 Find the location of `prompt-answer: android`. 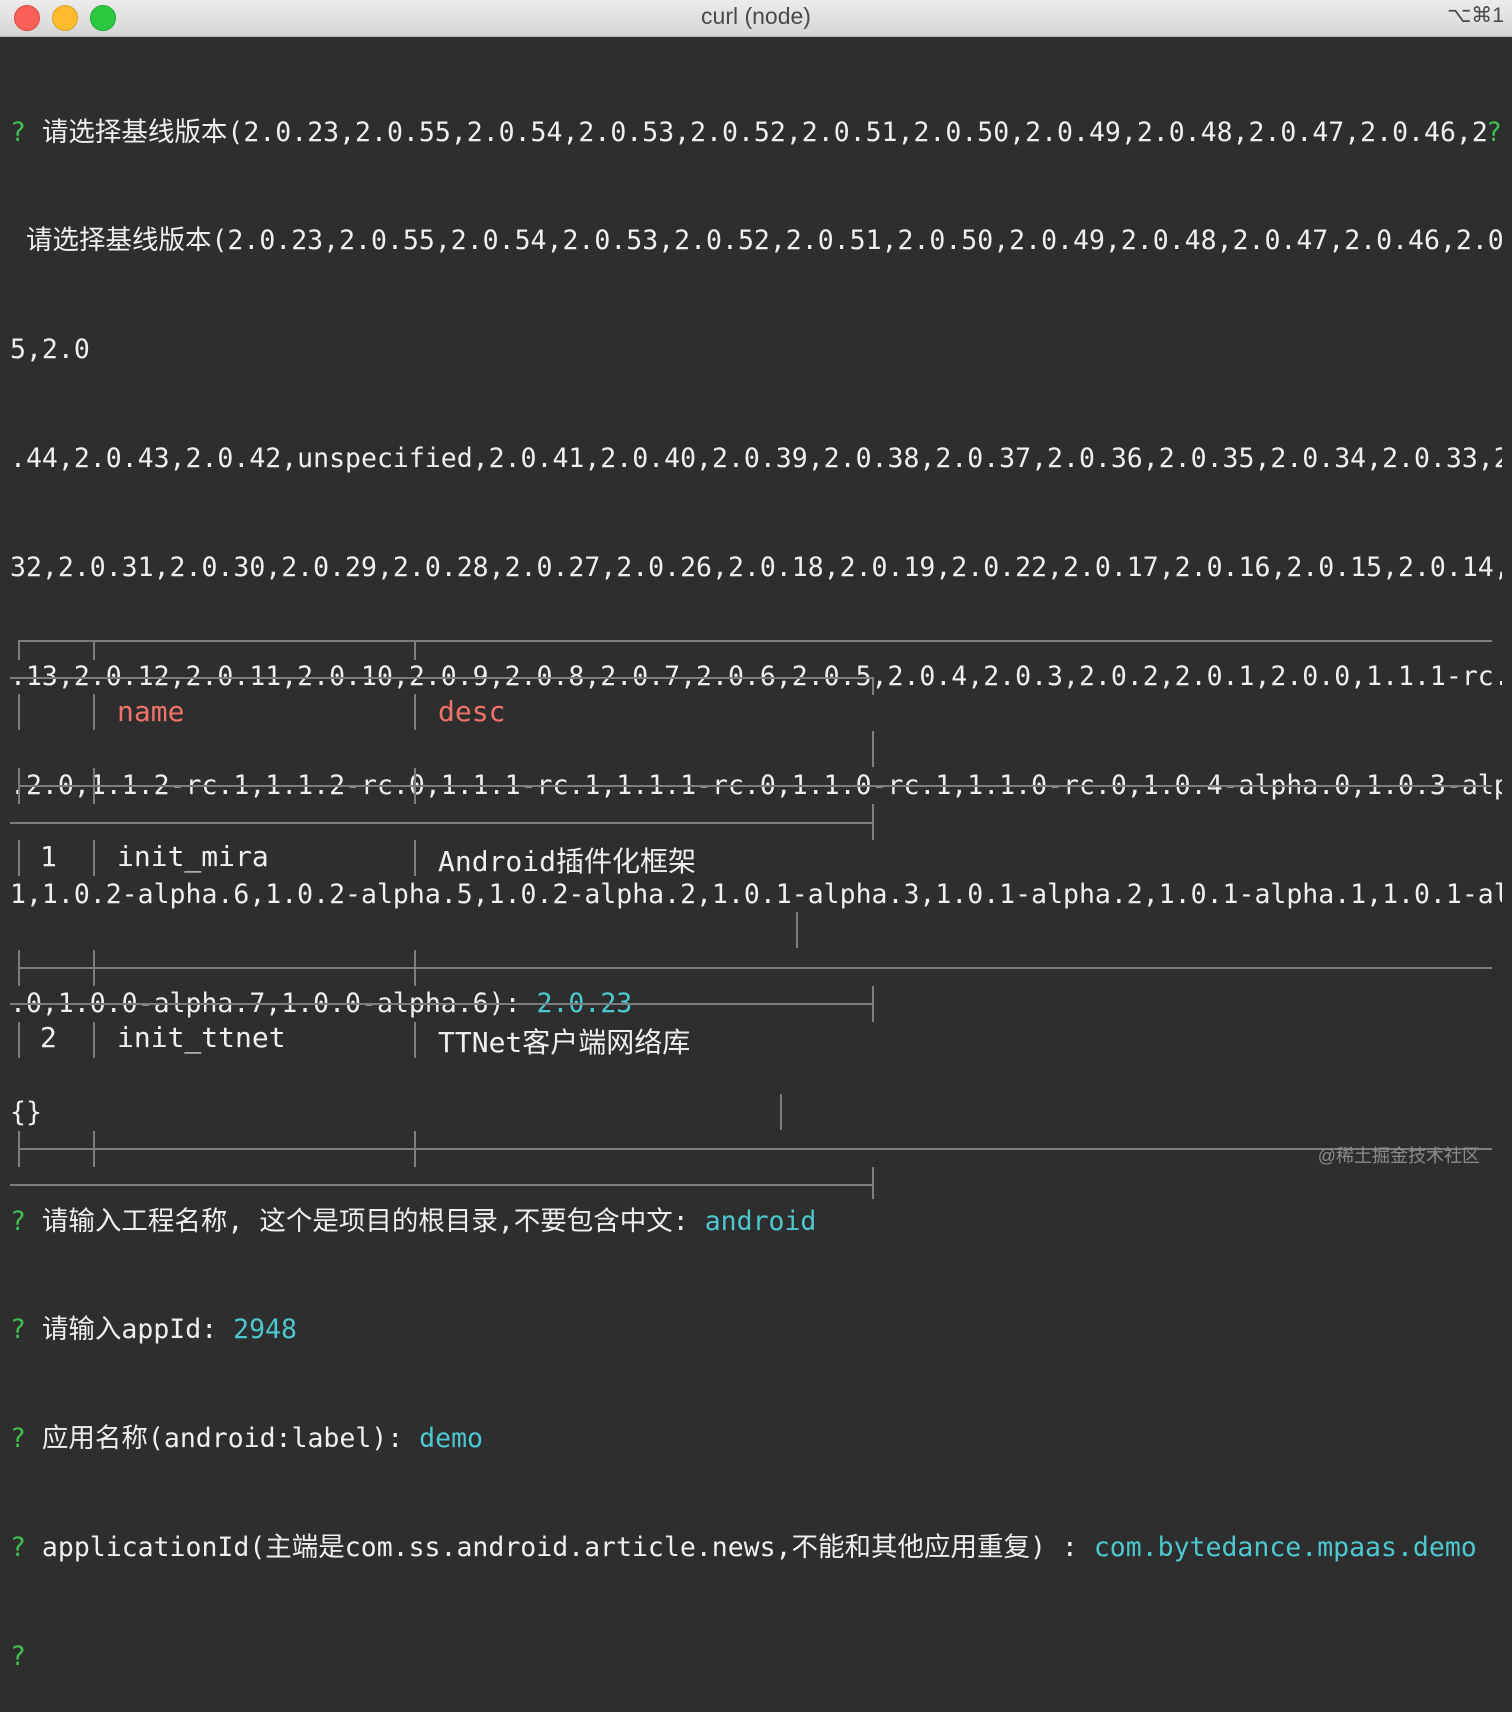

prompt-answer: android is located at coordinates (760, 1221).